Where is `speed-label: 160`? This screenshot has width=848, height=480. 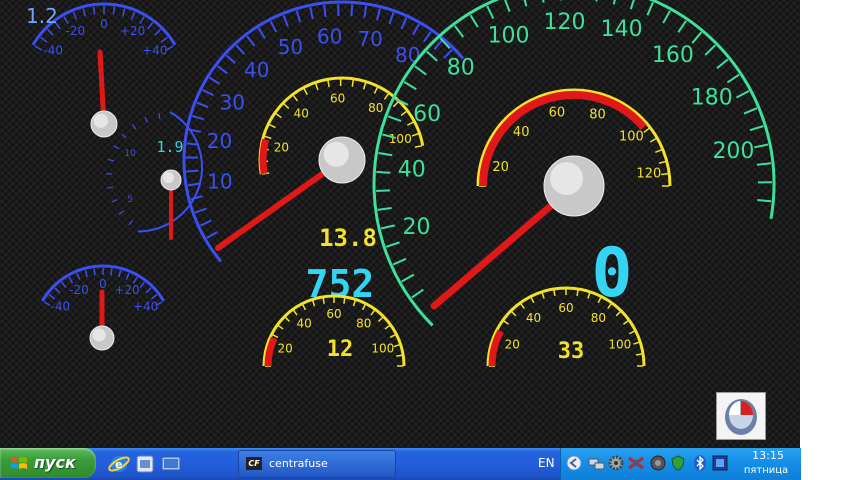
speed-label: 160 is located at coordinates (673, 55).